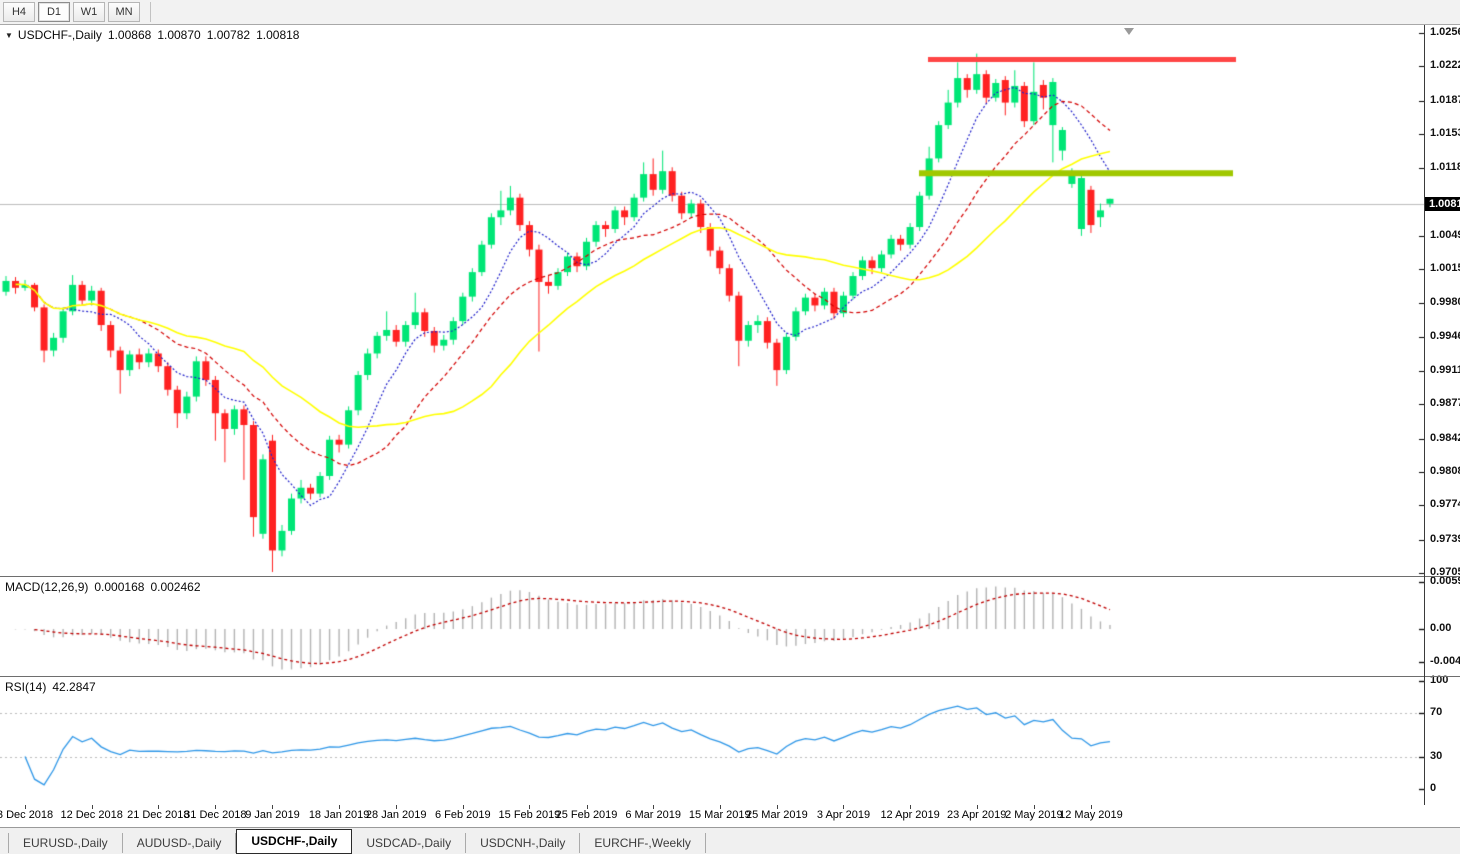 Image resolution: width=1460 pixels, height=854 pixels. I want to click on tab-usdcnhdaily: USDCNH-,Daily, so click(523, 843).